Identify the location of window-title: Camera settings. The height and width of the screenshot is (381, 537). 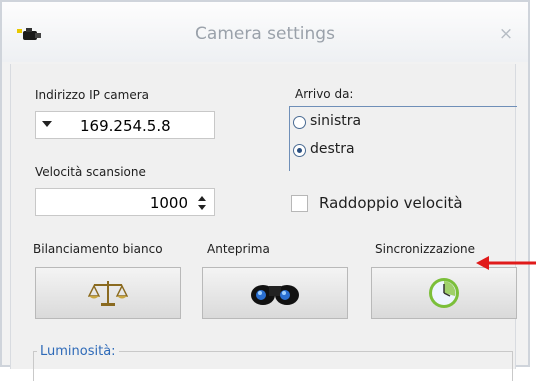
(265, 34).